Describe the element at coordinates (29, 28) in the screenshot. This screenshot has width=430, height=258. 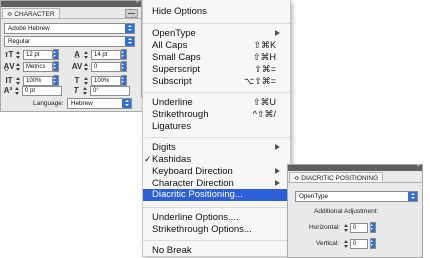
I see `font-family-value: Adobe Hebrew` at that location.